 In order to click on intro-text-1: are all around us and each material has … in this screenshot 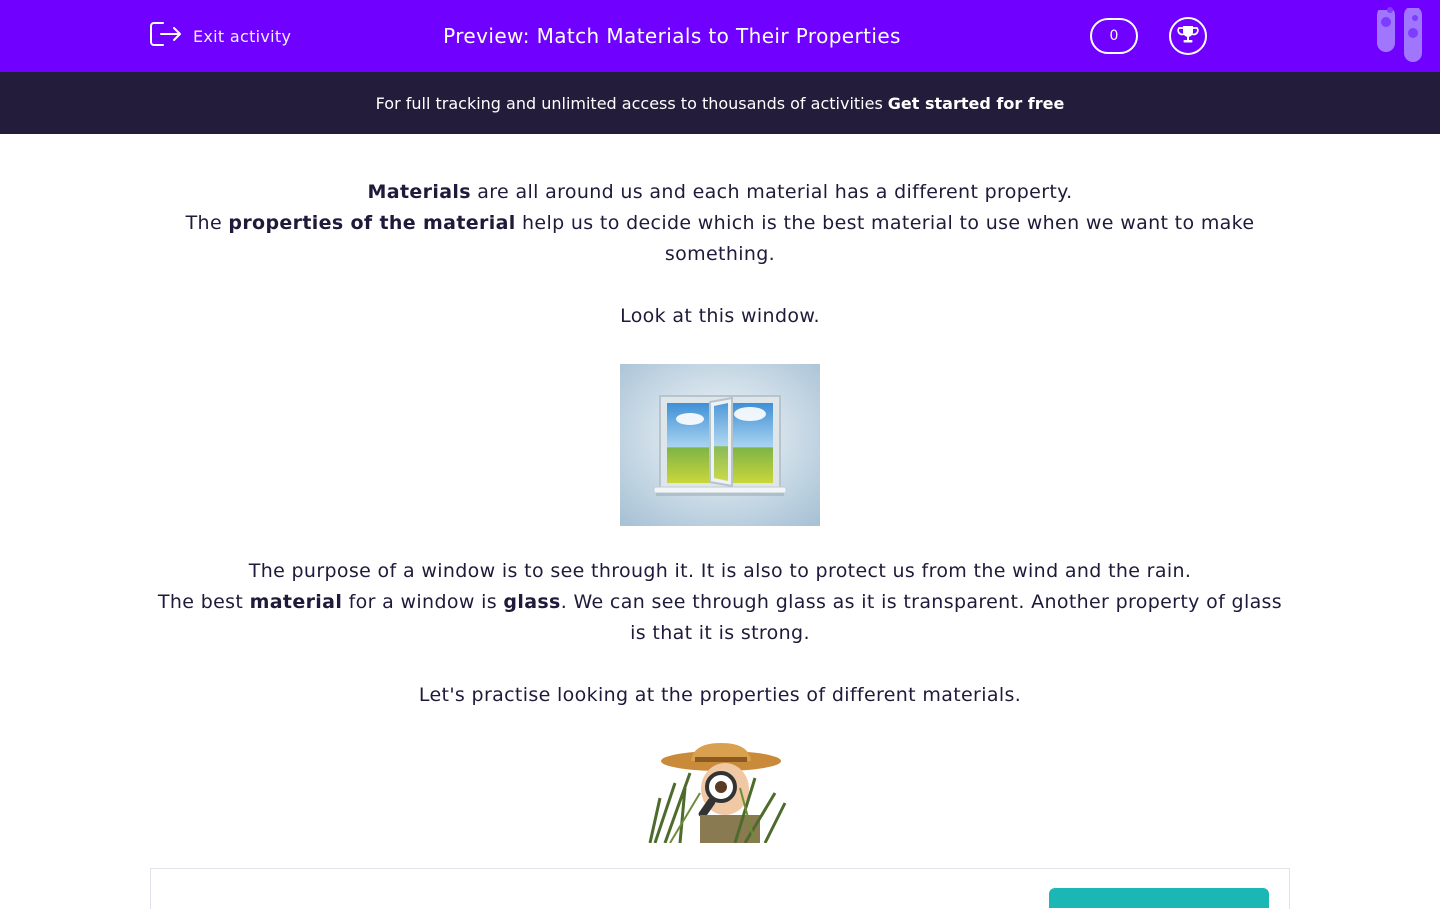, I will do `click(771, 192)`.